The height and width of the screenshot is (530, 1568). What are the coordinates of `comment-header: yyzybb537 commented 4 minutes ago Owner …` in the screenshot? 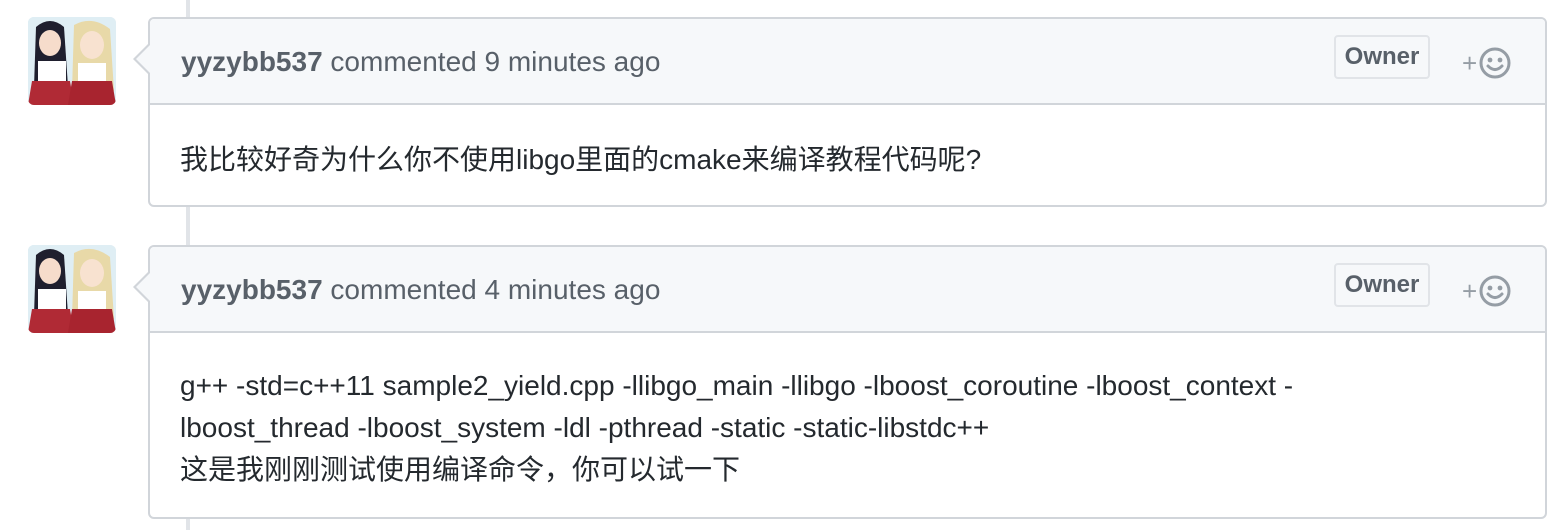 It's located at (839, 290).